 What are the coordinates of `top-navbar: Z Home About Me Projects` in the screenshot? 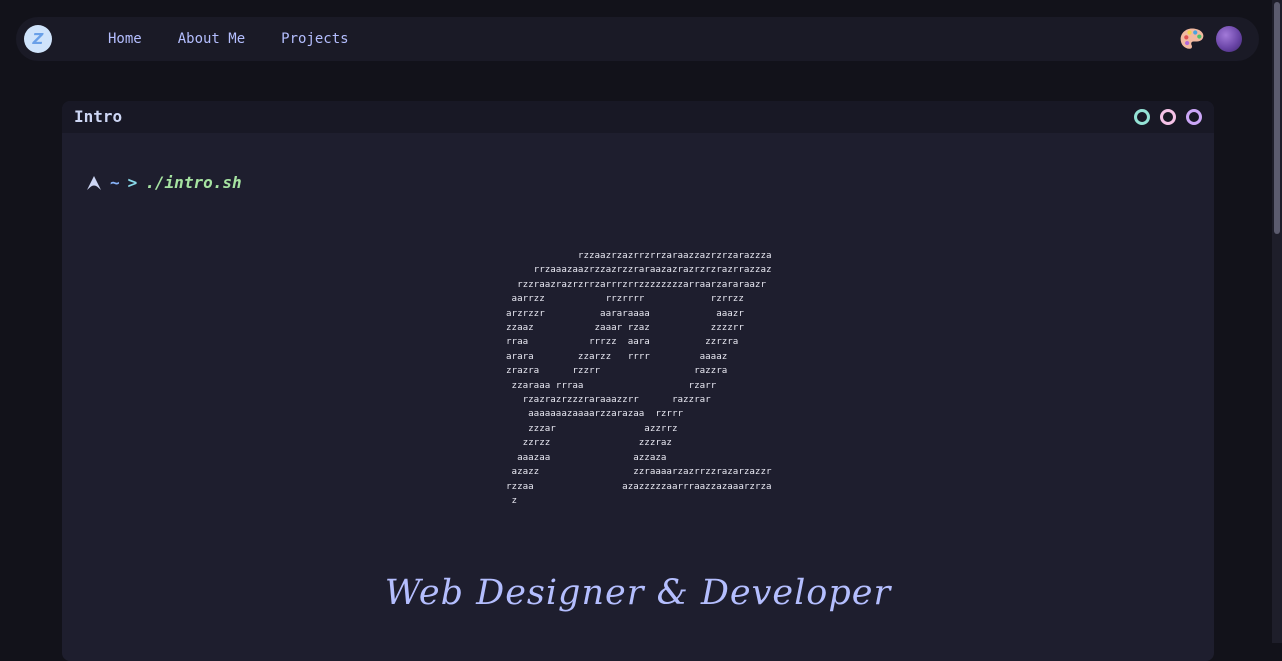 It's located at (637, 39).